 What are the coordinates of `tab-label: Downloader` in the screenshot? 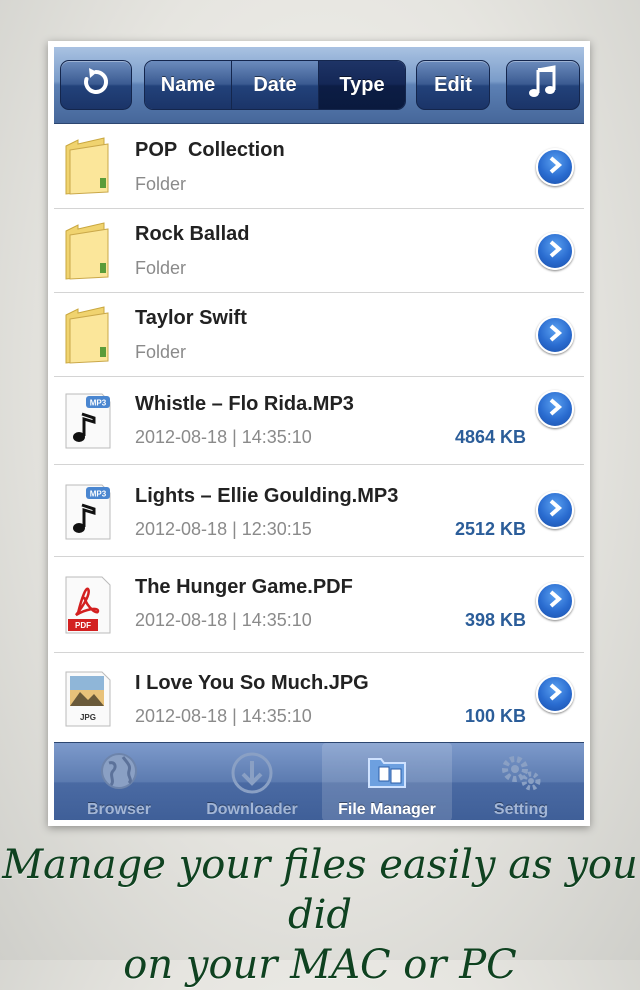 It's located at (252, 809).